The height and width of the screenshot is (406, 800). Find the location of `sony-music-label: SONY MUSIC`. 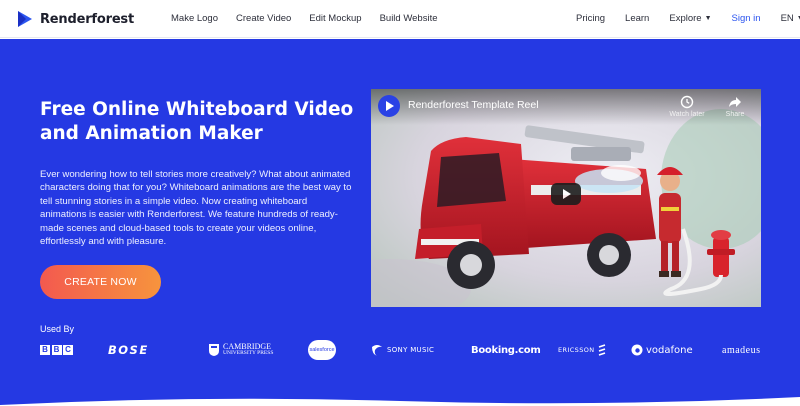

sony-music-label: SONY MUSIC is located at coordinates (411, 350).